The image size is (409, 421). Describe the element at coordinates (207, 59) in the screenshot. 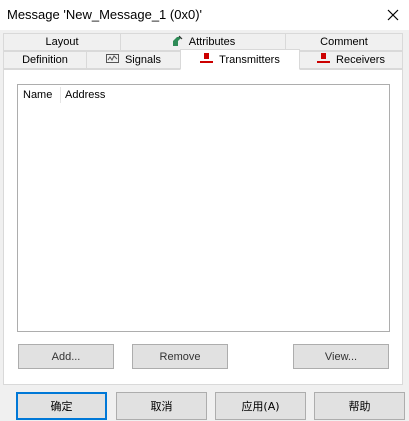

I see `transmitter-icon` at that location.